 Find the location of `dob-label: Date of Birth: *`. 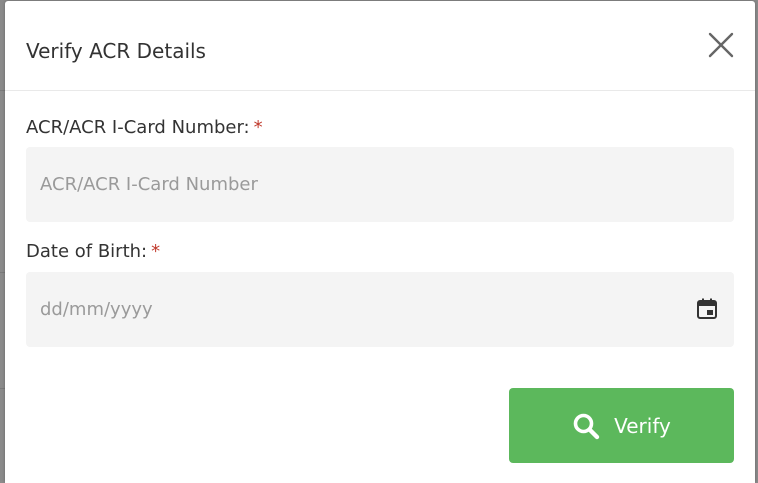

dob-label: Date of Birth: * is located at coordinates (93, 251).